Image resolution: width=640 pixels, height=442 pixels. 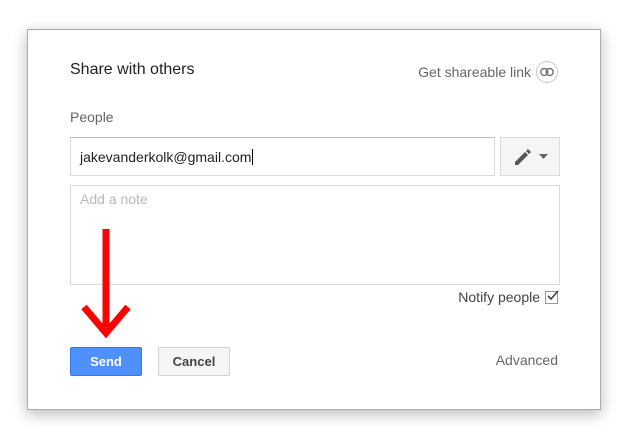 I want to click on link-icon, so click(x=547, y=72).